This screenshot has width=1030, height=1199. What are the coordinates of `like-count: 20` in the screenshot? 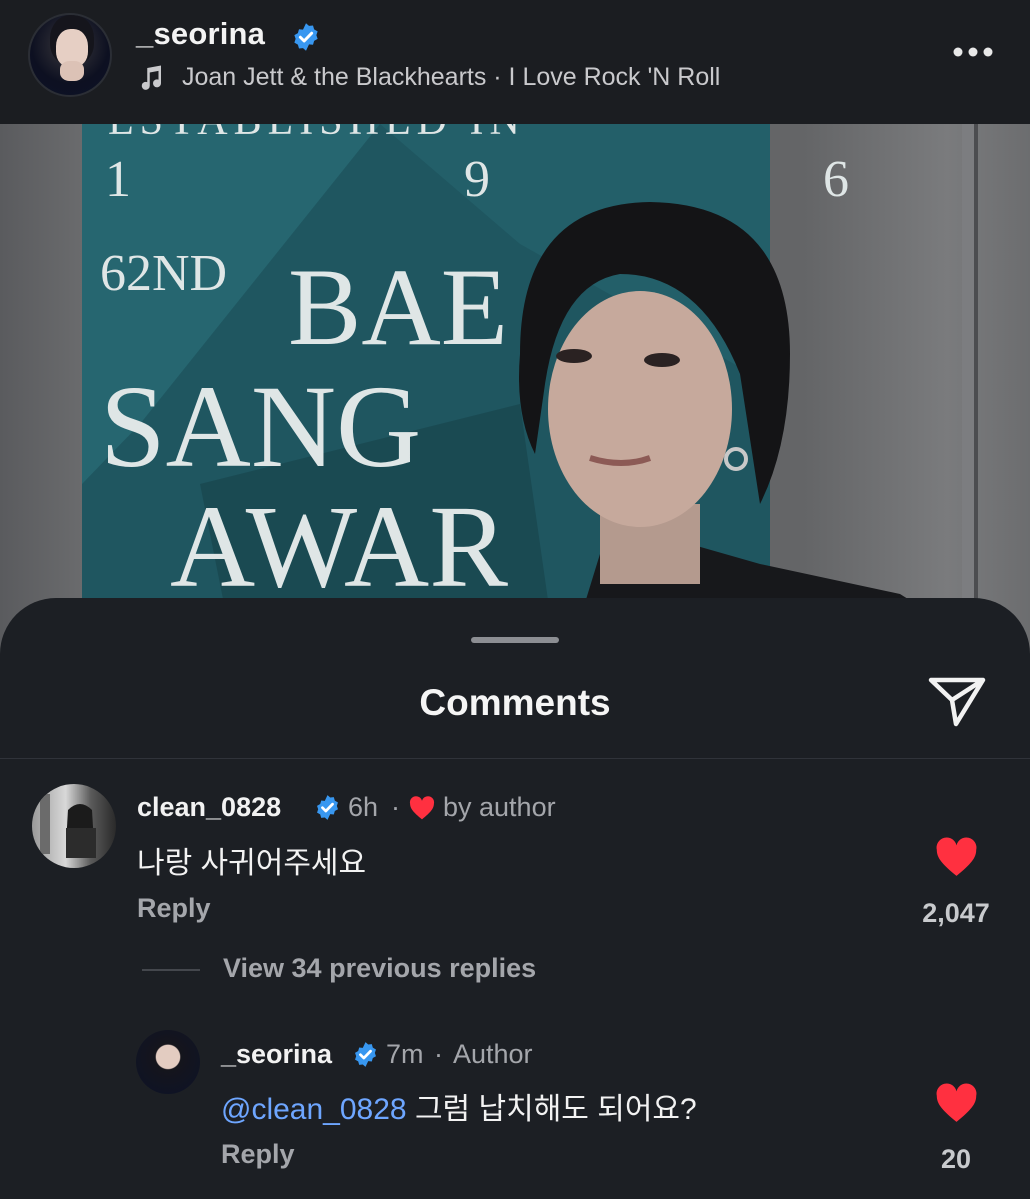 It's located at (956, 1159).